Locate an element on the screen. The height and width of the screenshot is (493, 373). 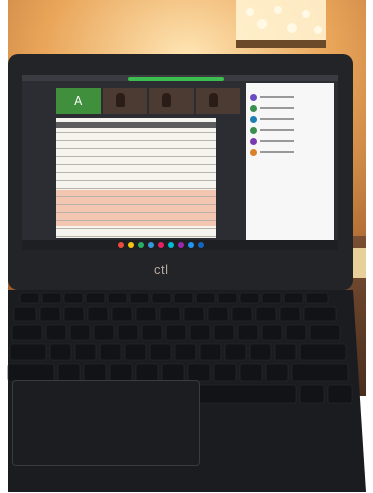
shared-document is located at coordinates (136, 178).